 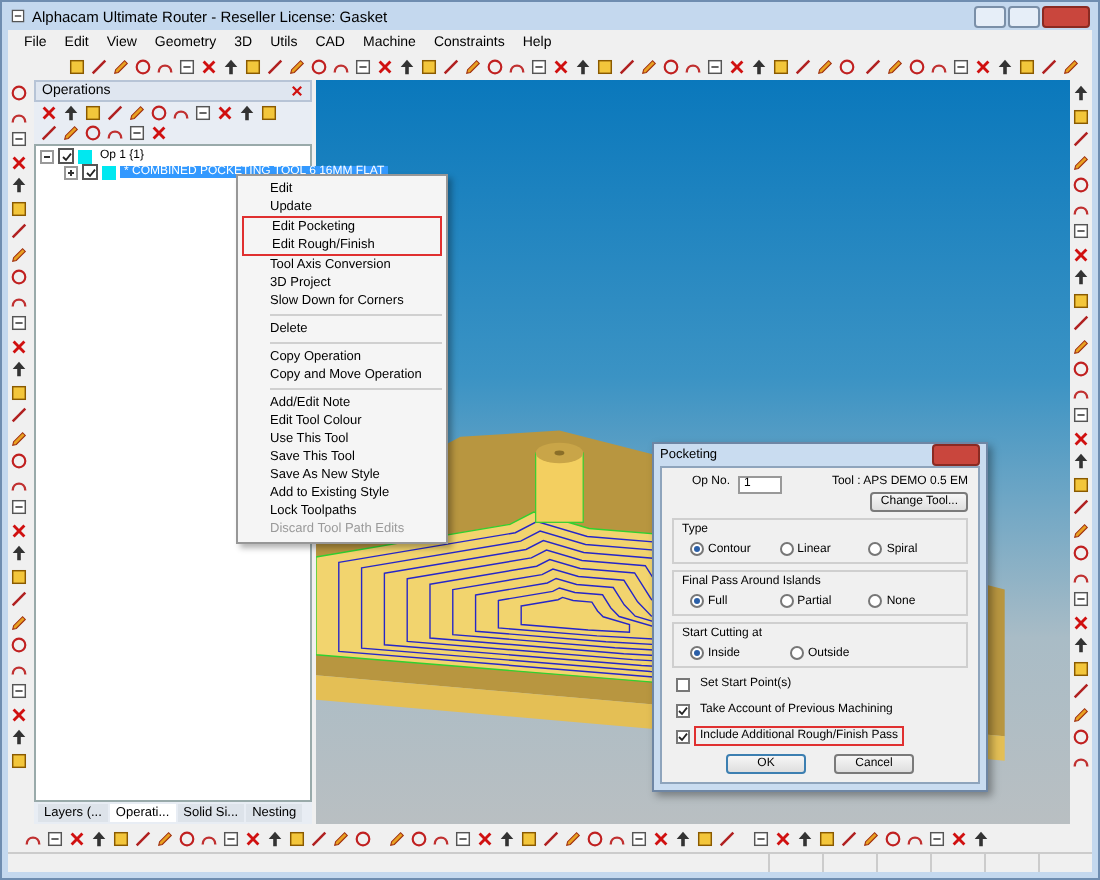 What do you see at coordinates (1066, 16) in the screenshot?
I see `close-button` at bounding box center [1066, 16].